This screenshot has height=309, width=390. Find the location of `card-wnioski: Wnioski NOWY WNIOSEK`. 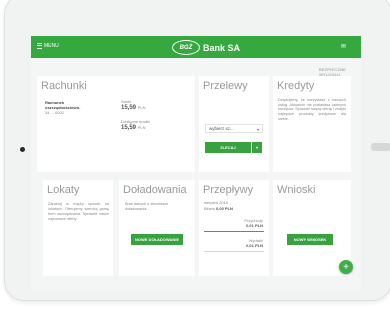

card-wnioski: Wnioski NOWY WNIOSEK is located at coordinates (312, 228).